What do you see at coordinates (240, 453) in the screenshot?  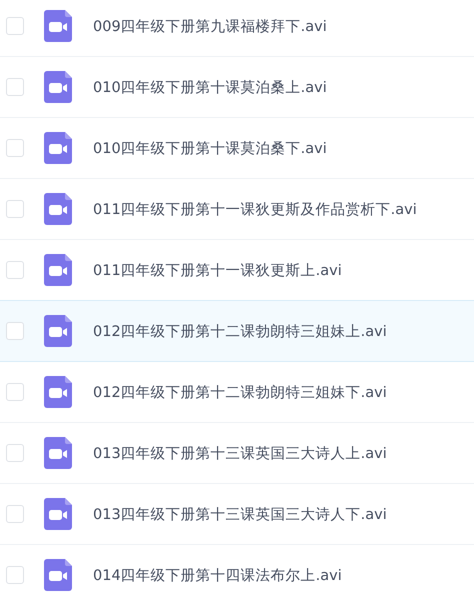 I see `file-name: 013四年级下册第十三课英国三大诗人上.avi` at bounding box center [240, 453].